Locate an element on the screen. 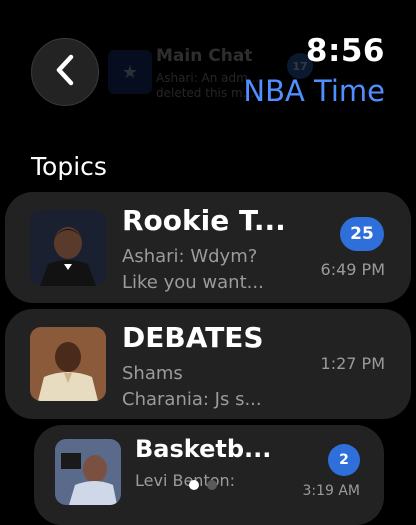  app-title: NBA Time is located at coordinates (314, 91).